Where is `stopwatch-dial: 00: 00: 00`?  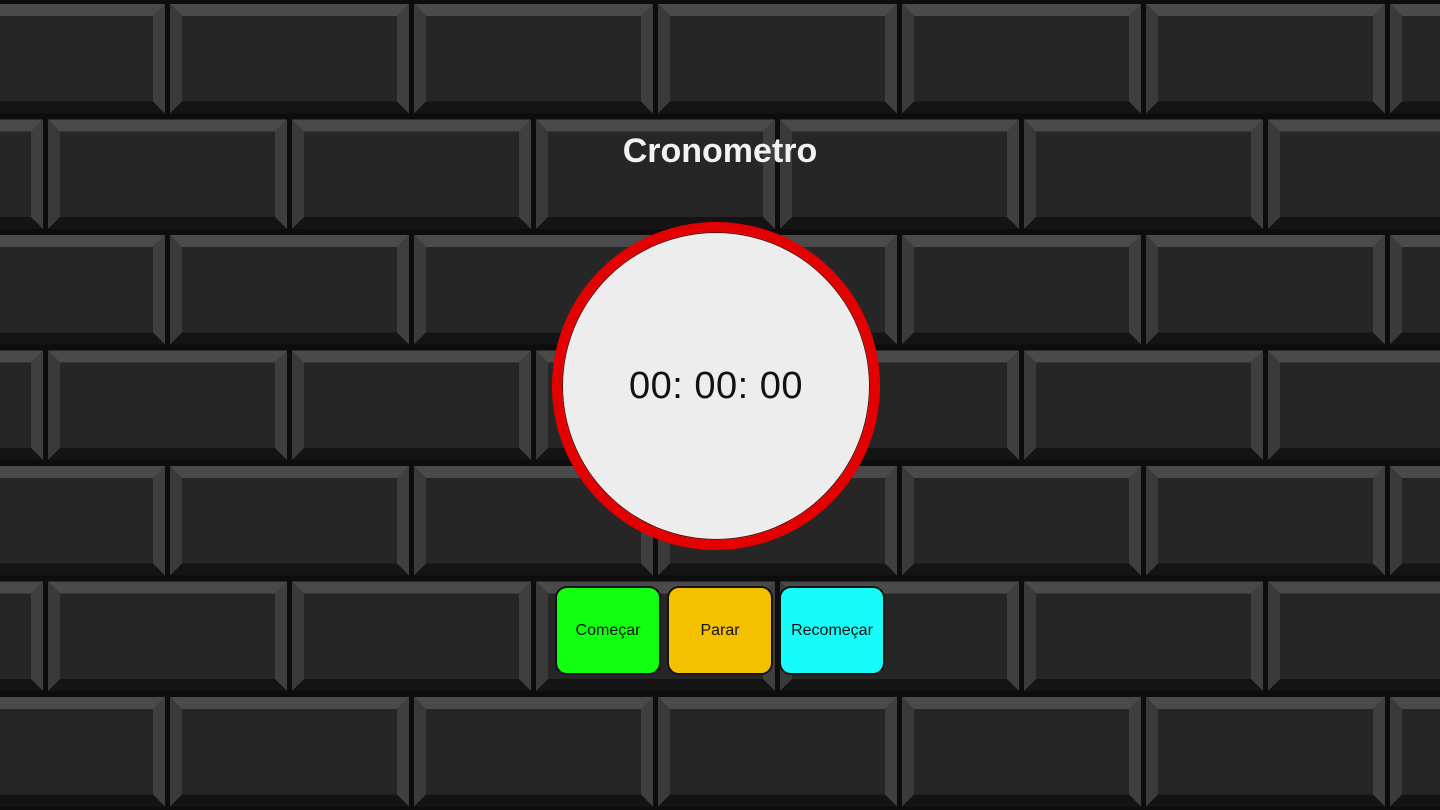
stopwatch-dial: 00: 00: 00 is located at coordinates (716, 386).